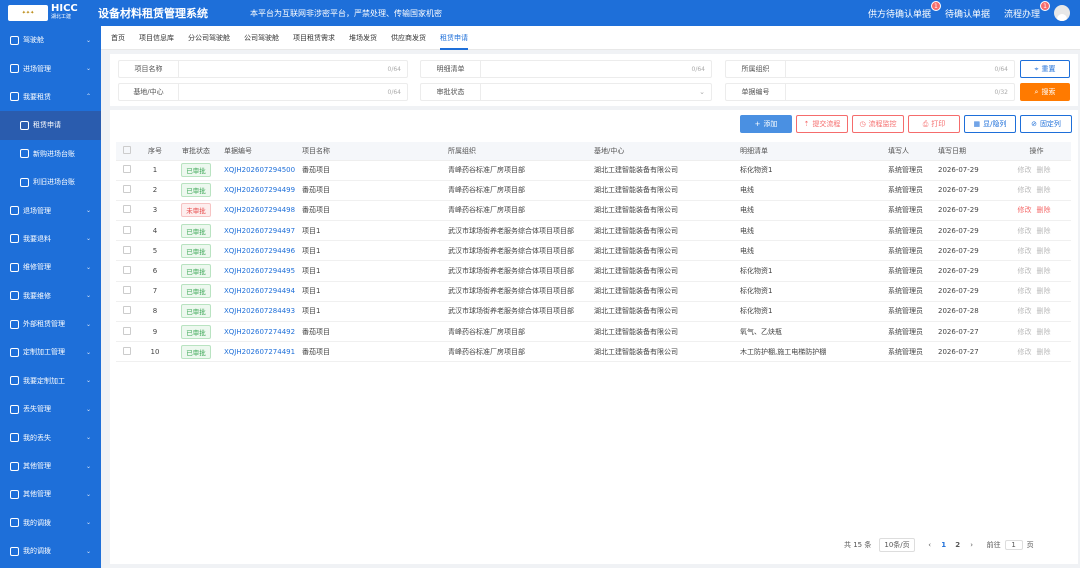  What do you see at coordinates (766, 124) in the screenshot?
I see `add-button: + 添加` at bounding box center [766, 124].